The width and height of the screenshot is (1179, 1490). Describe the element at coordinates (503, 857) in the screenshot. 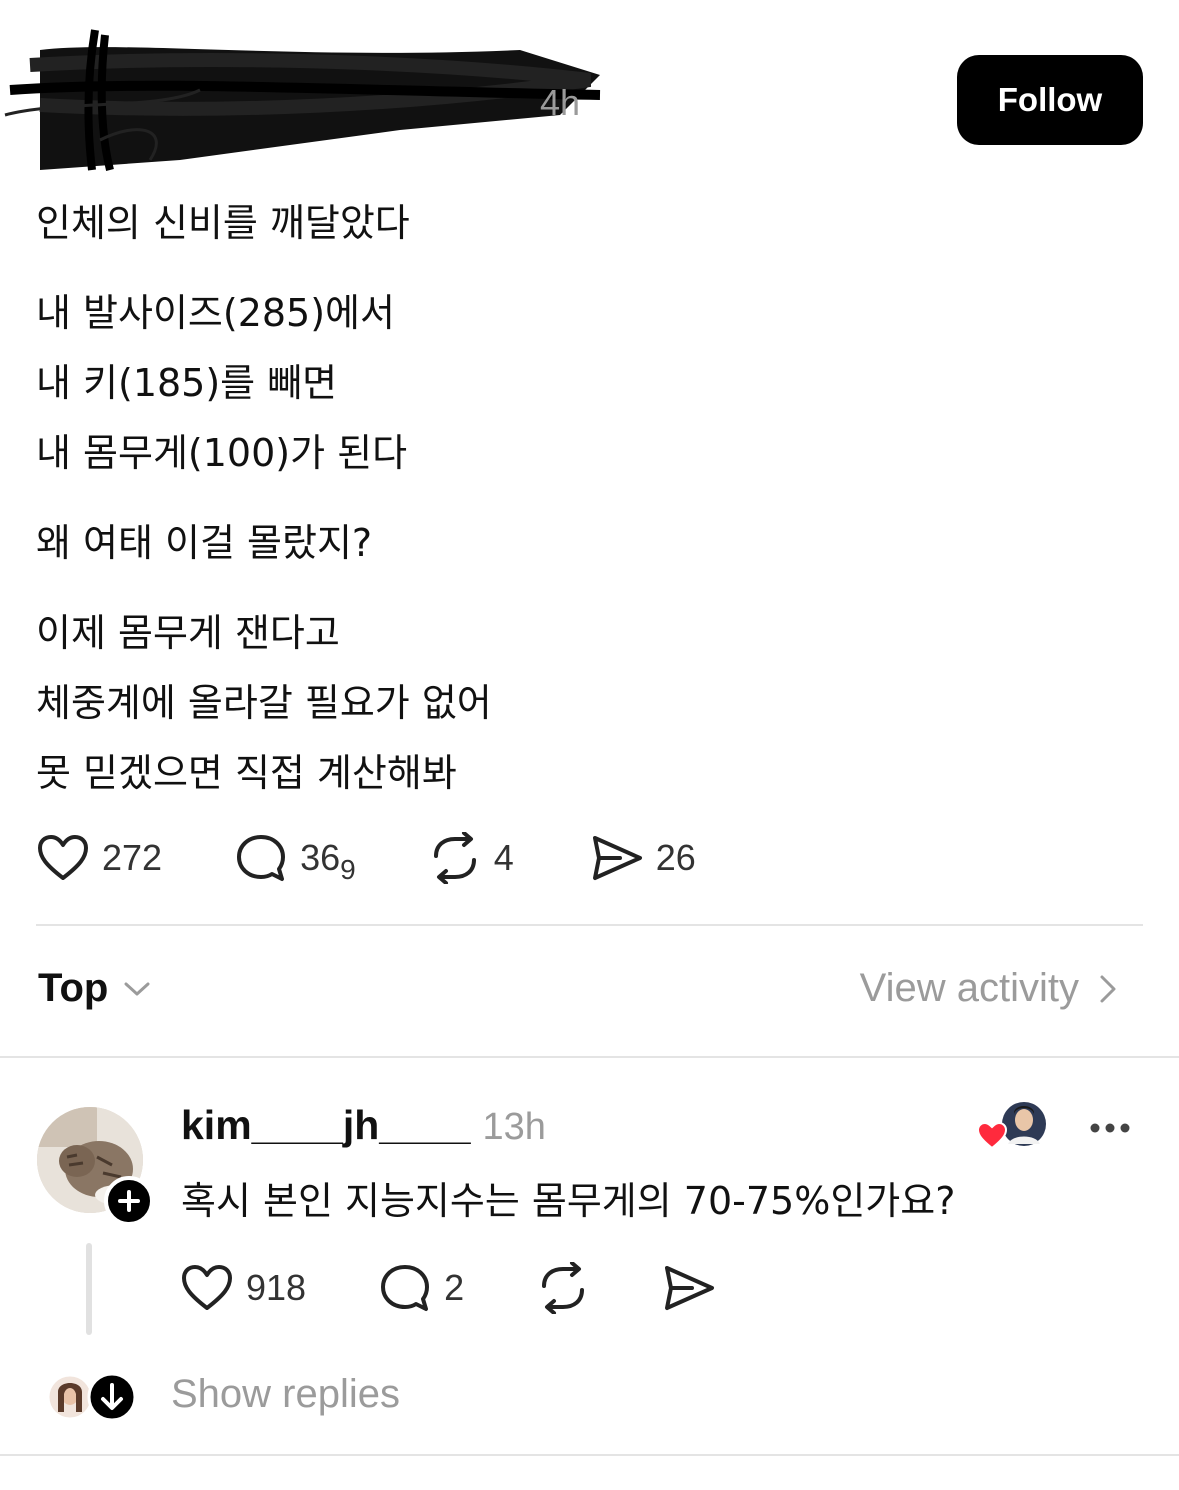

I see `repost-count: 4` at that location.